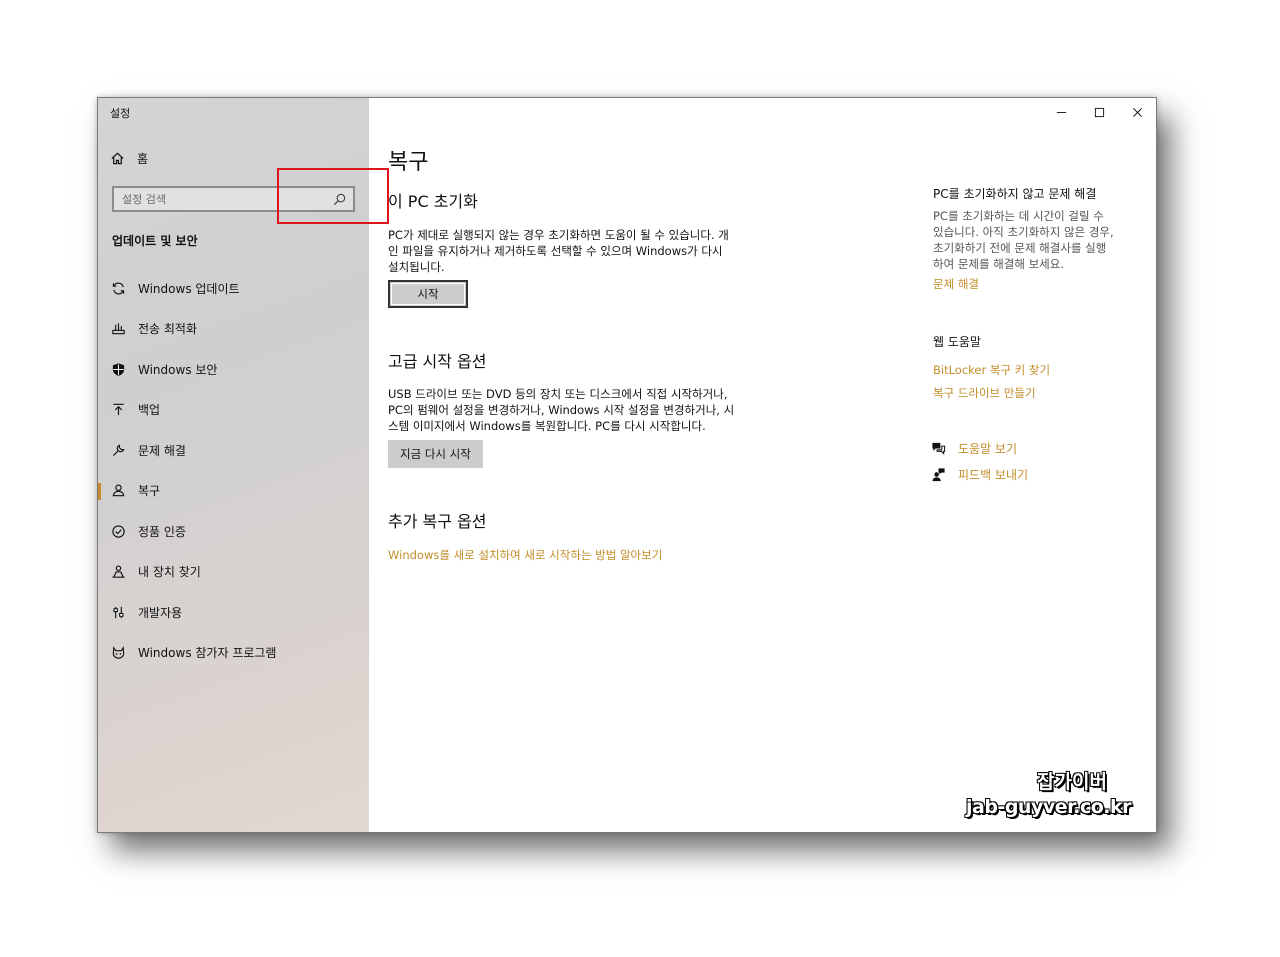 The height and width of the screenshot is (957, 1280). I want to click on sidebar-item-backup: 백업, so click(233, 410).